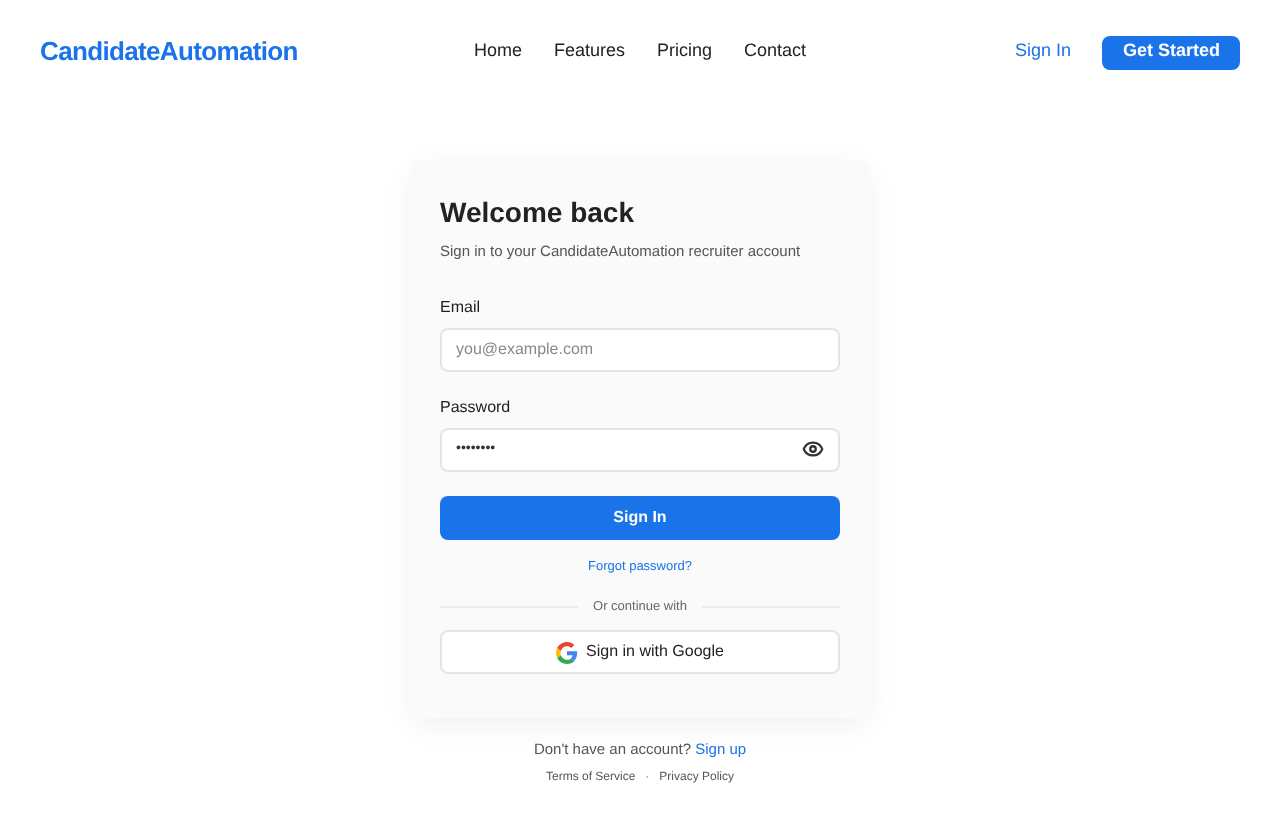  Describe the element at coordinates (200, 52) in the screenshot. I see `logo: CandidateAutomation` at that location.